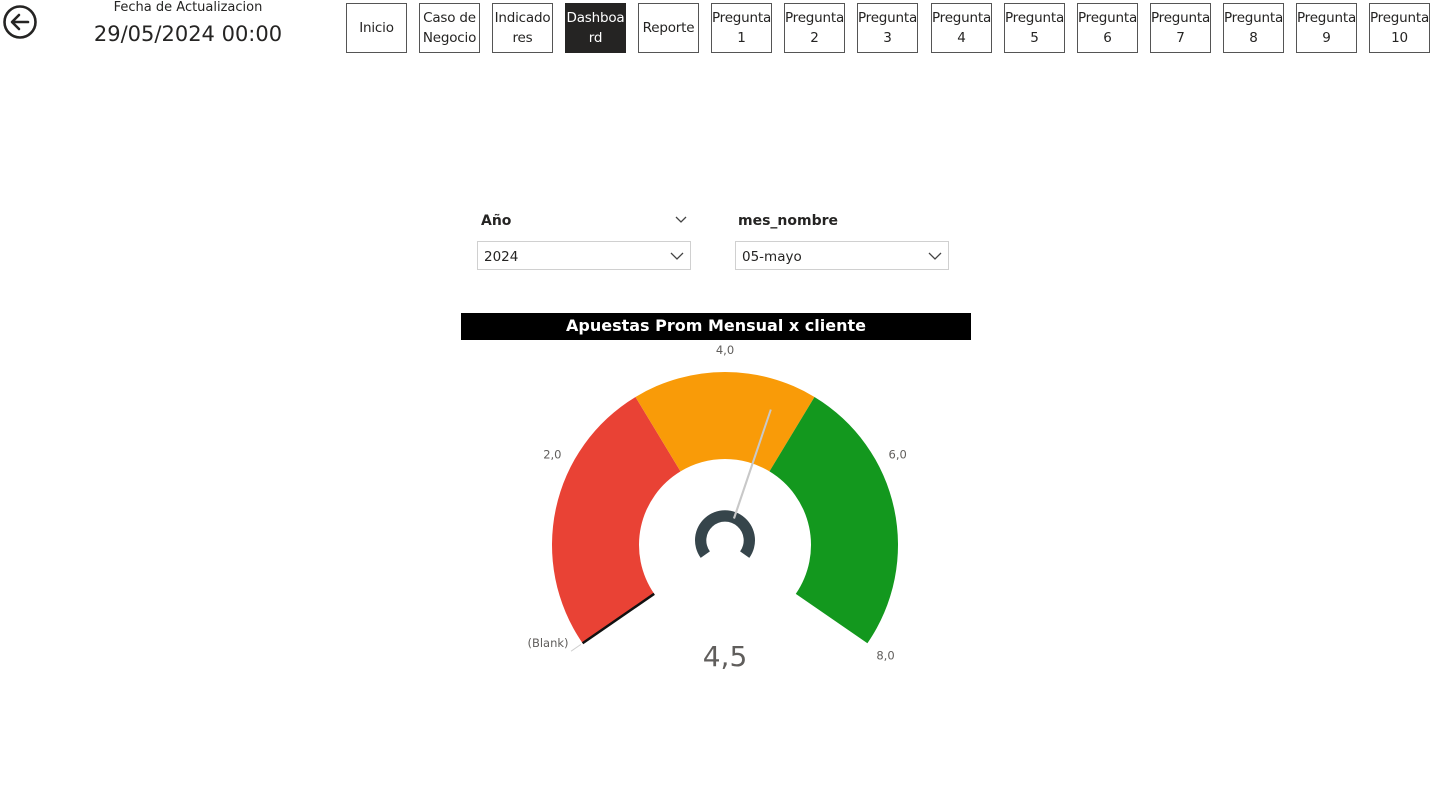  Describe the element at coordinates (725, 534) in the screenshot. I see `gauge-hub` at that location.